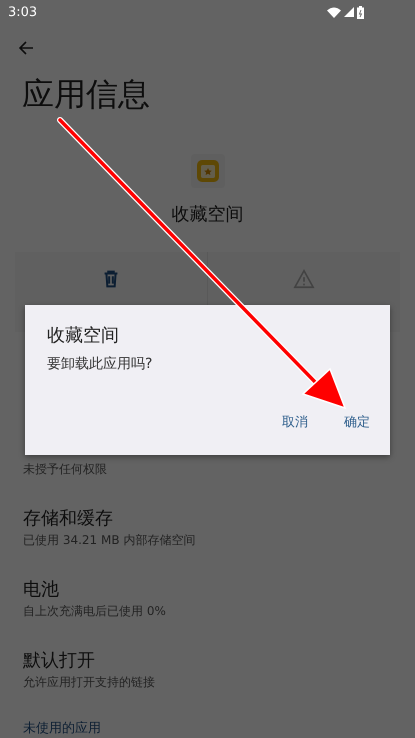  Describe the element at coordinates (86, 94) in the screenshot. I see `page-title: 应用信息` at that location.